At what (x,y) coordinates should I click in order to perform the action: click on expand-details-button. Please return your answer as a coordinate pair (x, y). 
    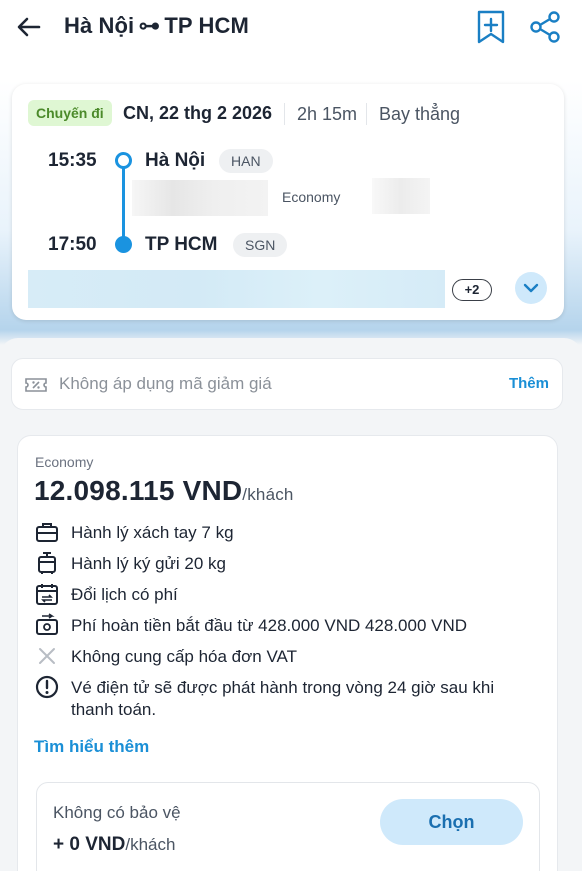
    Looking at the image, I should click on (531, 288).